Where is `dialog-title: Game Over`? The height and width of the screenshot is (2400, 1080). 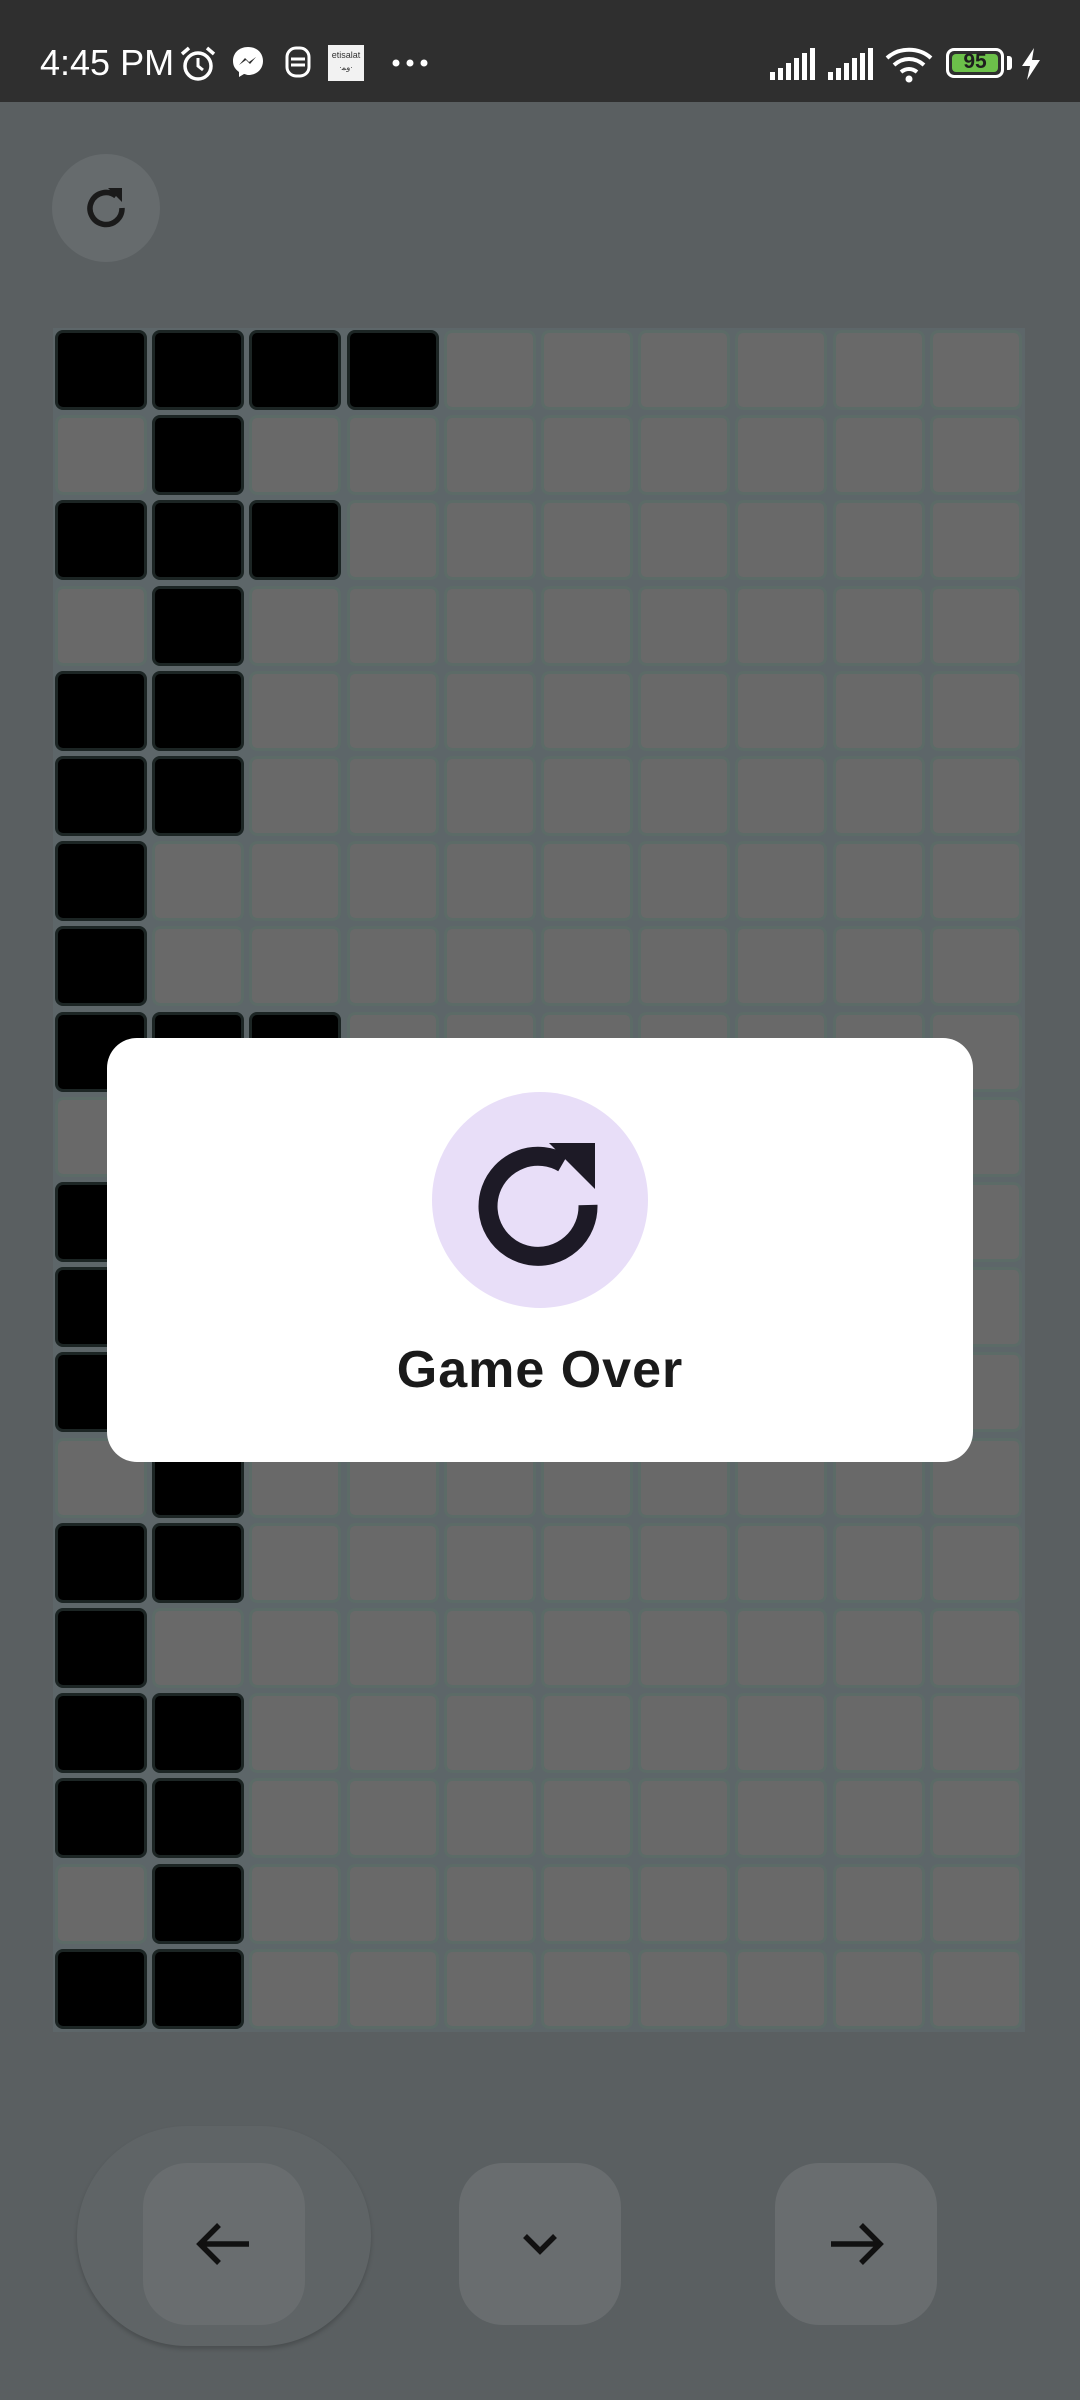 dialog-title: Game Over is located at coordinates (540, 1370).